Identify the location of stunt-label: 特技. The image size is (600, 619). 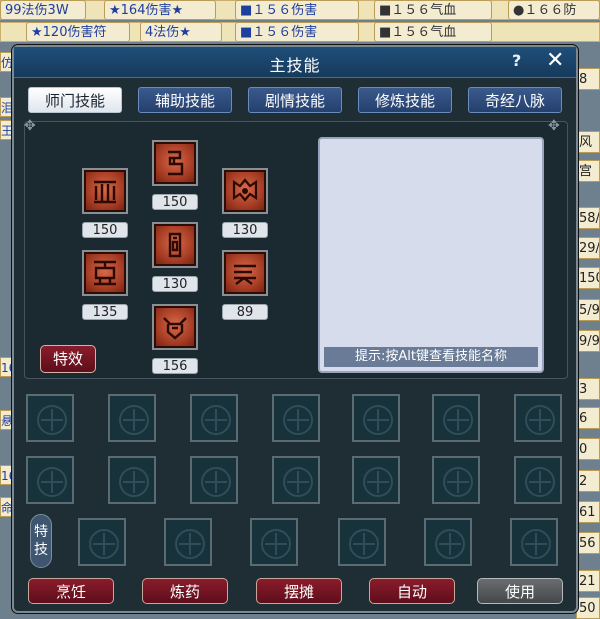
(41, 541).